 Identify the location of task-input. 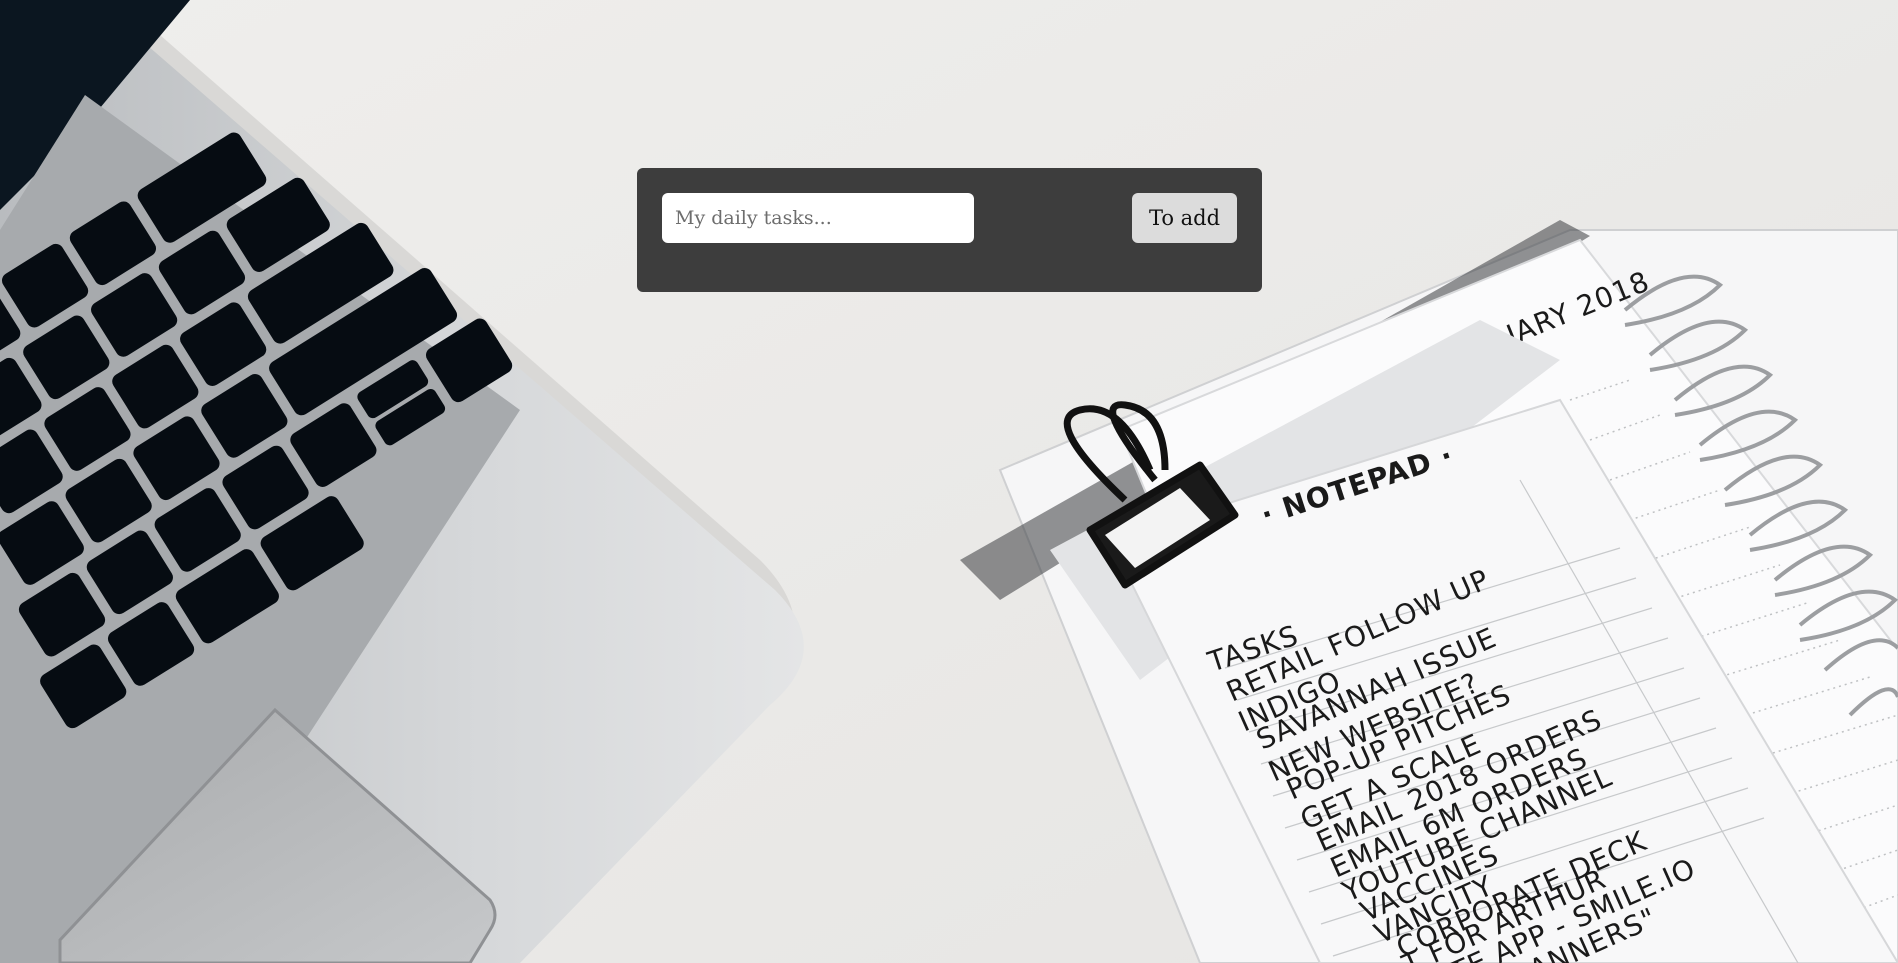
(818, 218).